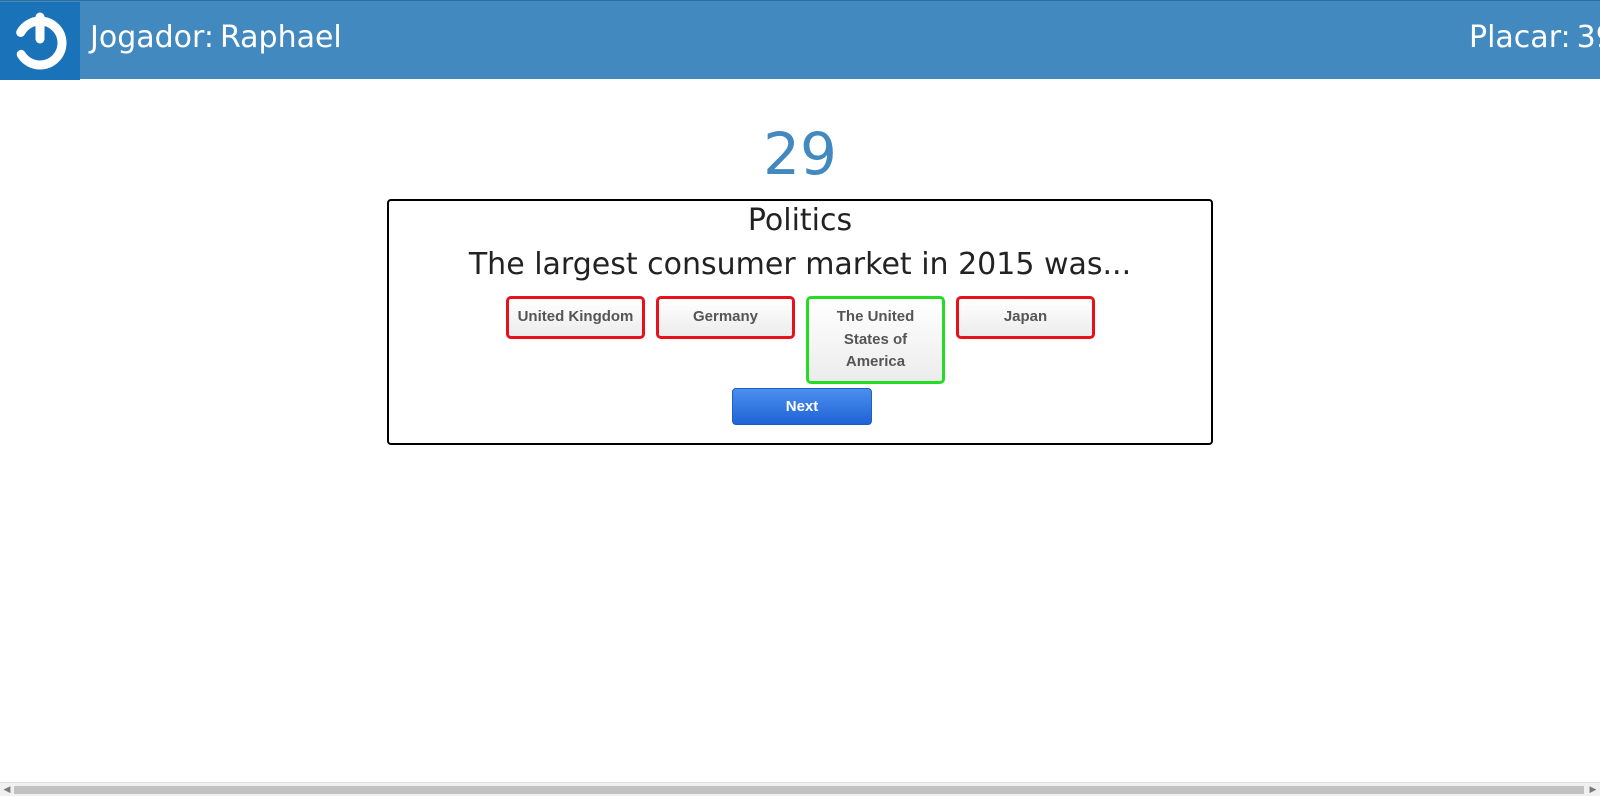  What do you see at coordinates (875, 340) in the screenshot?
I see `answer-button-usa: The United States of America` at bounding box center [875, 340].